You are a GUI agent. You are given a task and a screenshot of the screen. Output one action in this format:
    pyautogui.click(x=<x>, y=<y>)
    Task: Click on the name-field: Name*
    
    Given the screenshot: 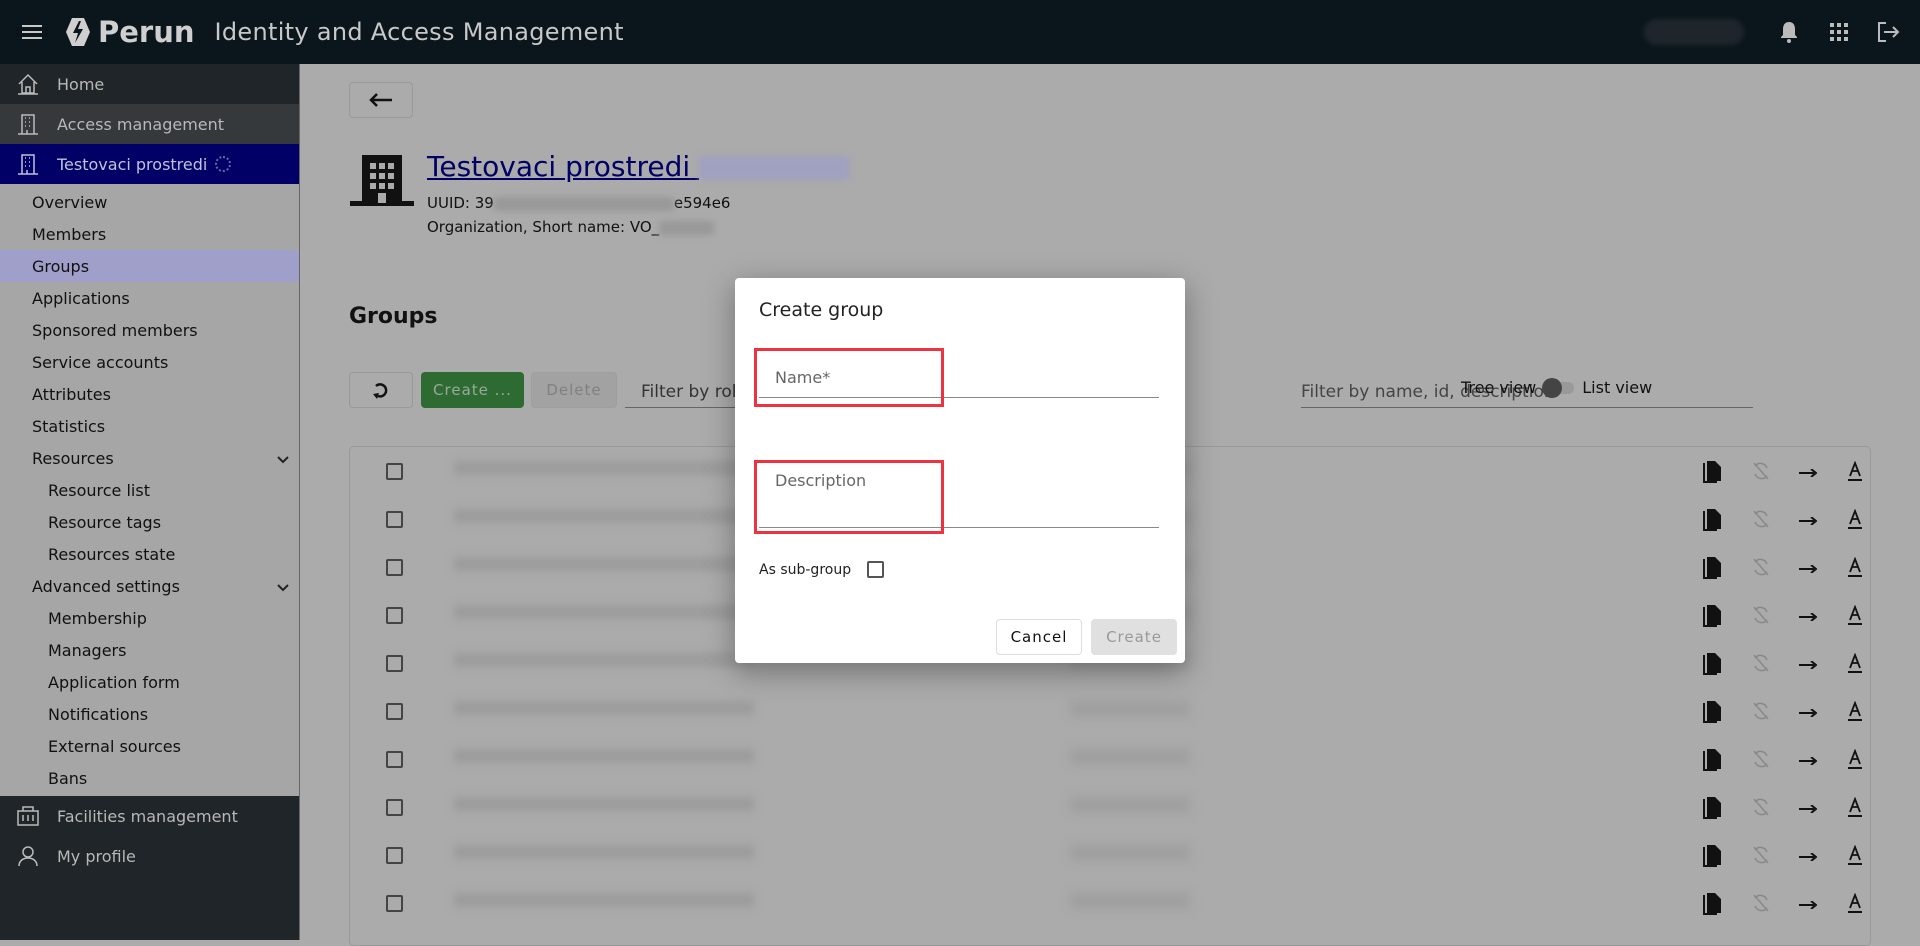 What is the action you would take?
    pyautogui.click(x=959, y=377)
    